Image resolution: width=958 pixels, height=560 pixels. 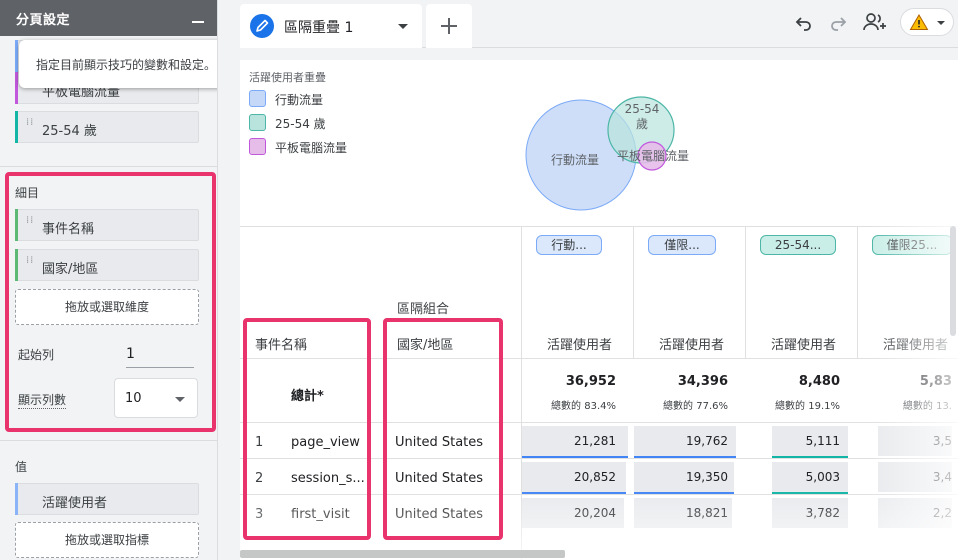 I want to click on cell-value: 19,350, so click(x=707, y=477).